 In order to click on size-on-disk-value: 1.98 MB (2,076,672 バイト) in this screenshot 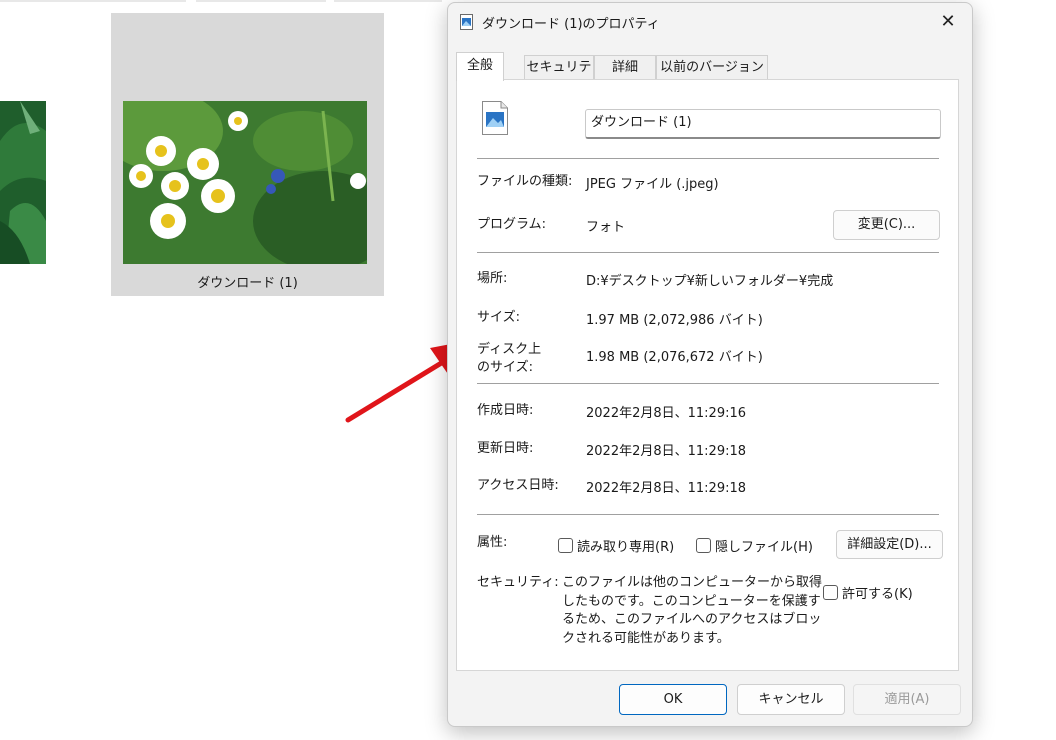, I will do `click(674, 357)`.